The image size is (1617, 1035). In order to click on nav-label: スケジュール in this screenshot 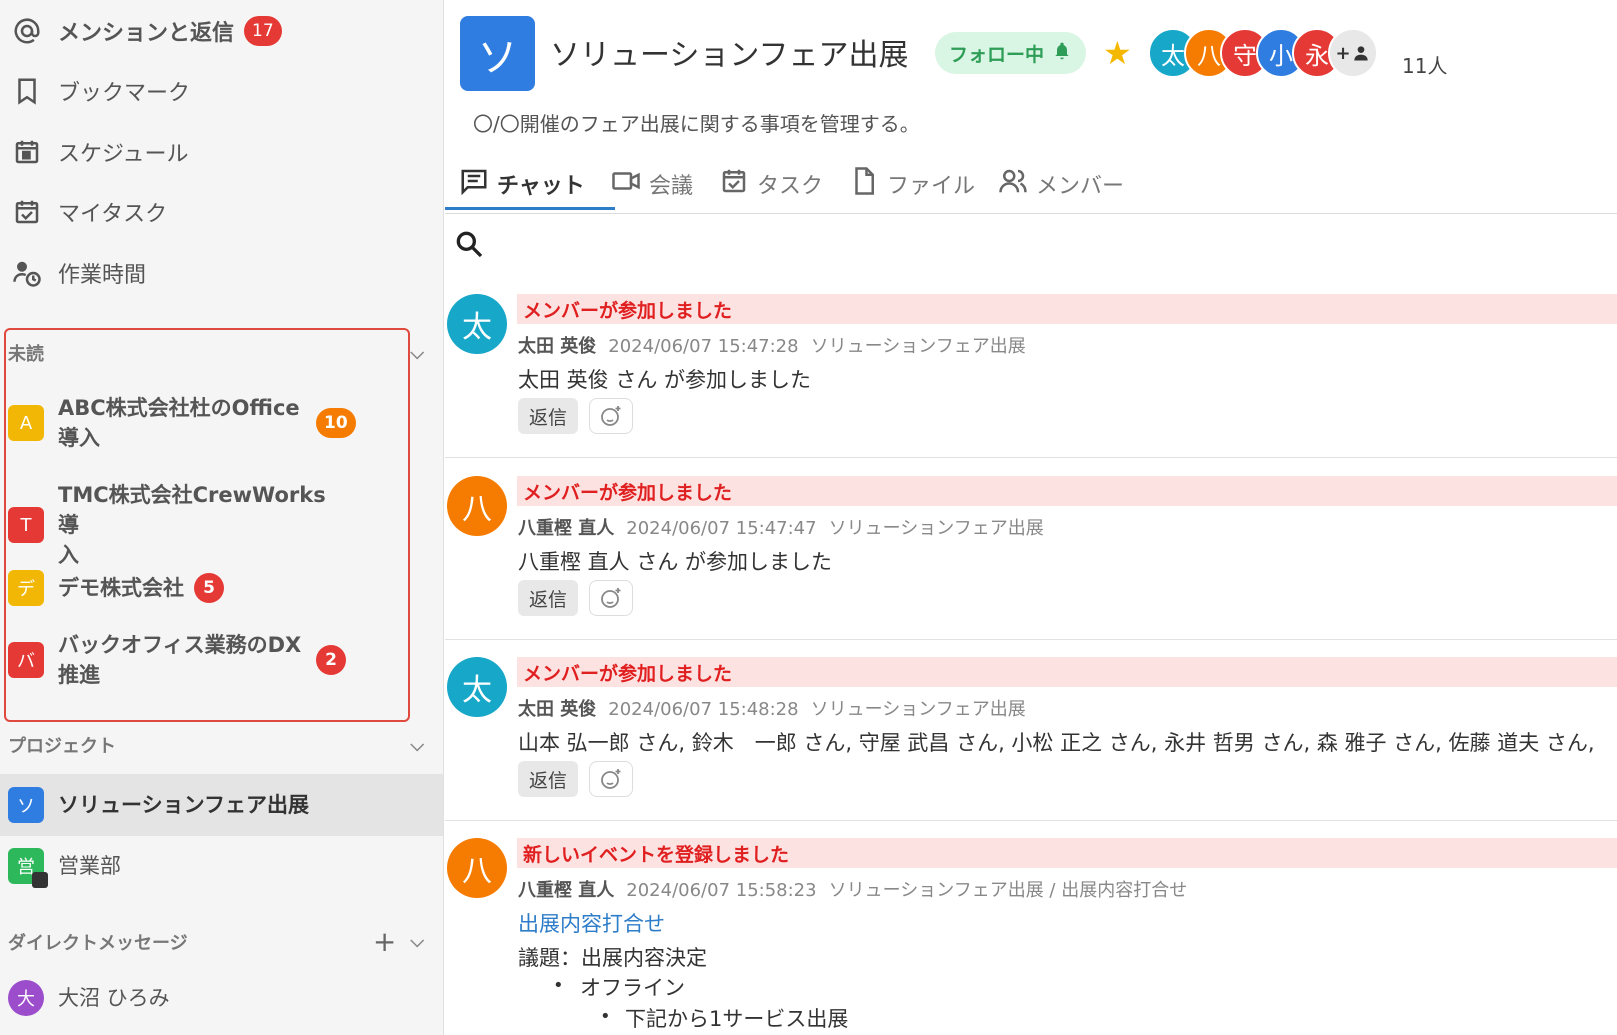, I will do `click(123, 154)`.